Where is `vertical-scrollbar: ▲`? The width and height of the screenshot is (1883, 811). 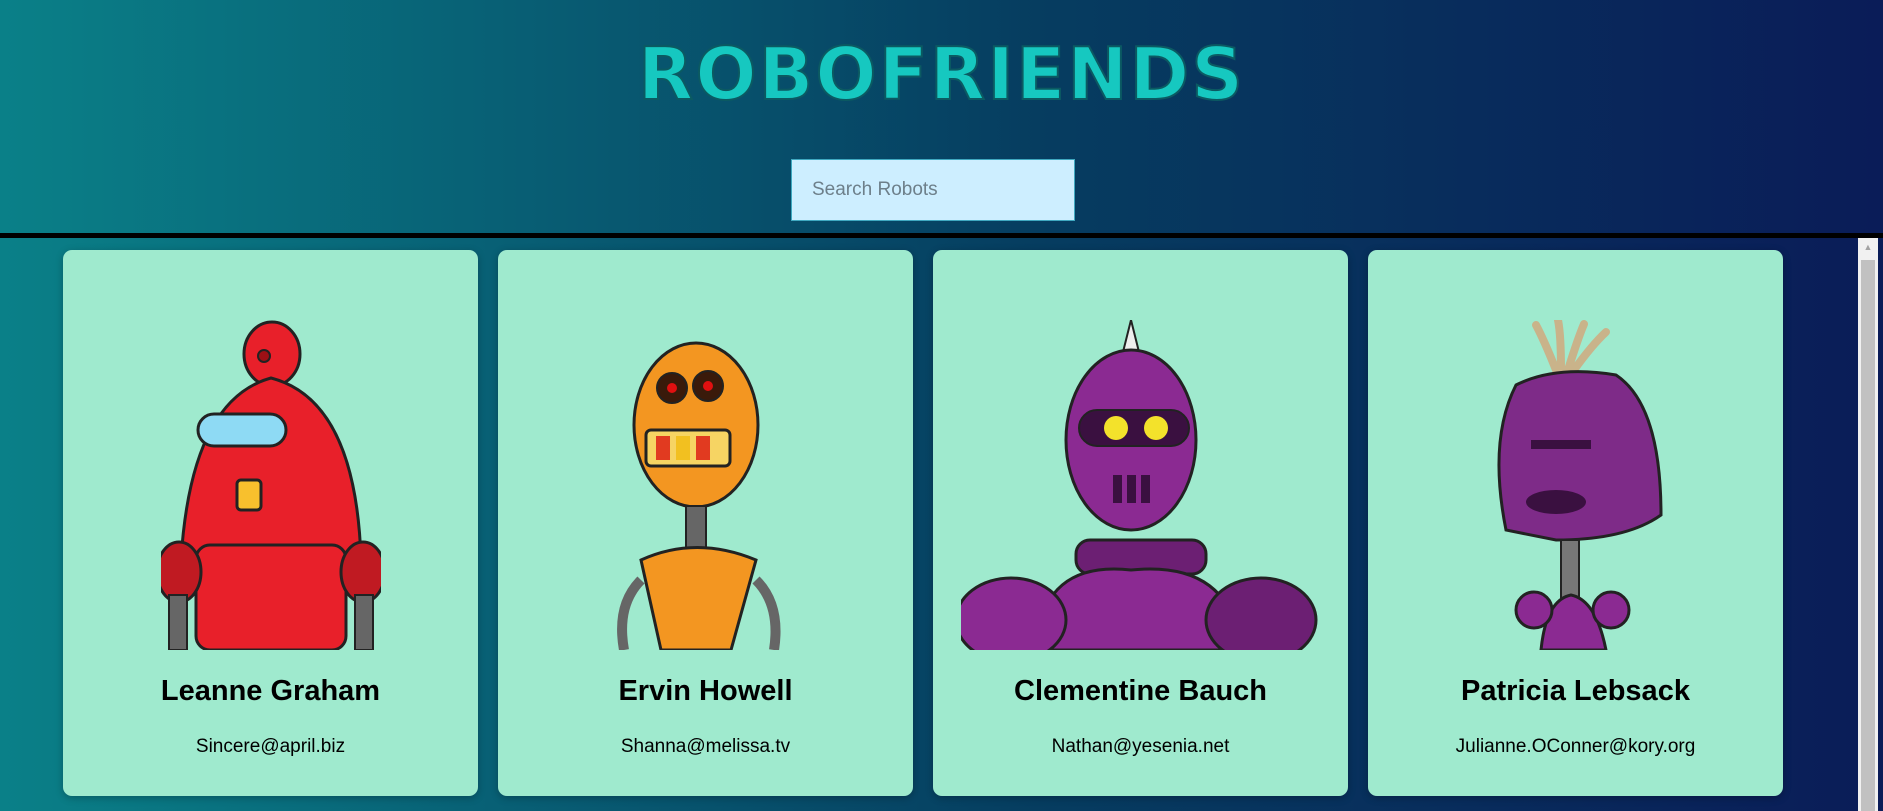
vertical-scrollbar: ▲ is located at coordinates (1868, 524).